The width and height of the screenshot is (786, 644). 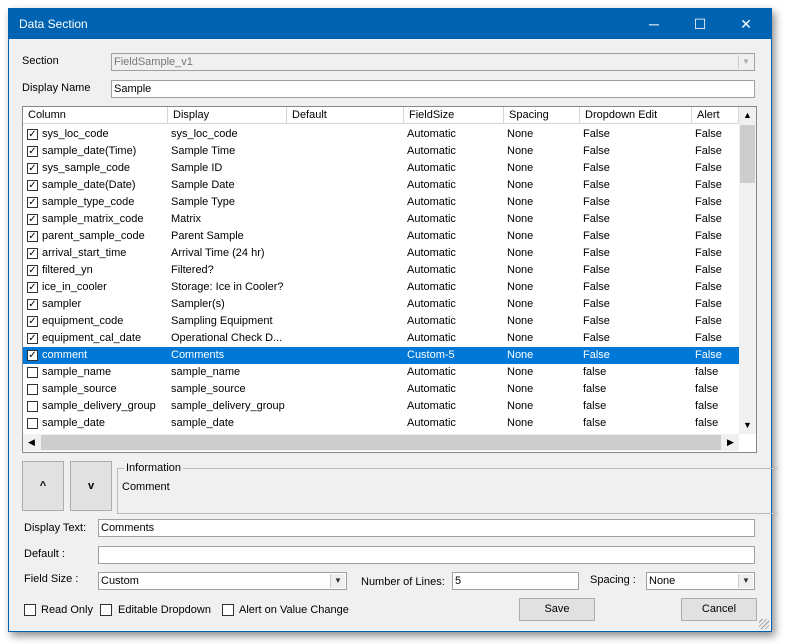 What do you see at coordinates (700, 24) in the screenshot?
I see `maximize-button: ☐` at bounding box center [700, 24].